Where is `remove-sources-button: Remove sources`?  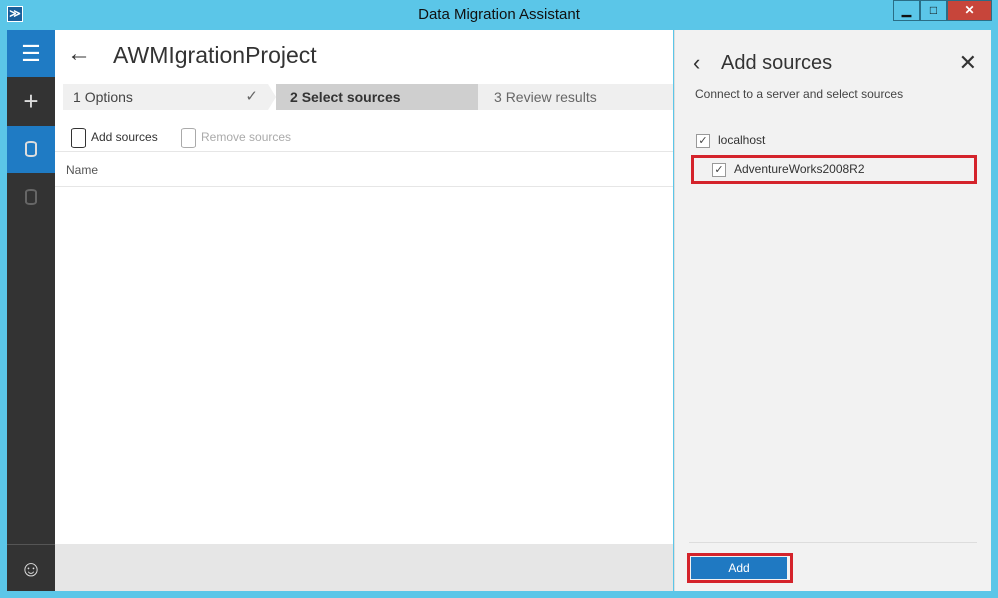 remove-sources-button: Remove sources is located at coordinates (236, 137).